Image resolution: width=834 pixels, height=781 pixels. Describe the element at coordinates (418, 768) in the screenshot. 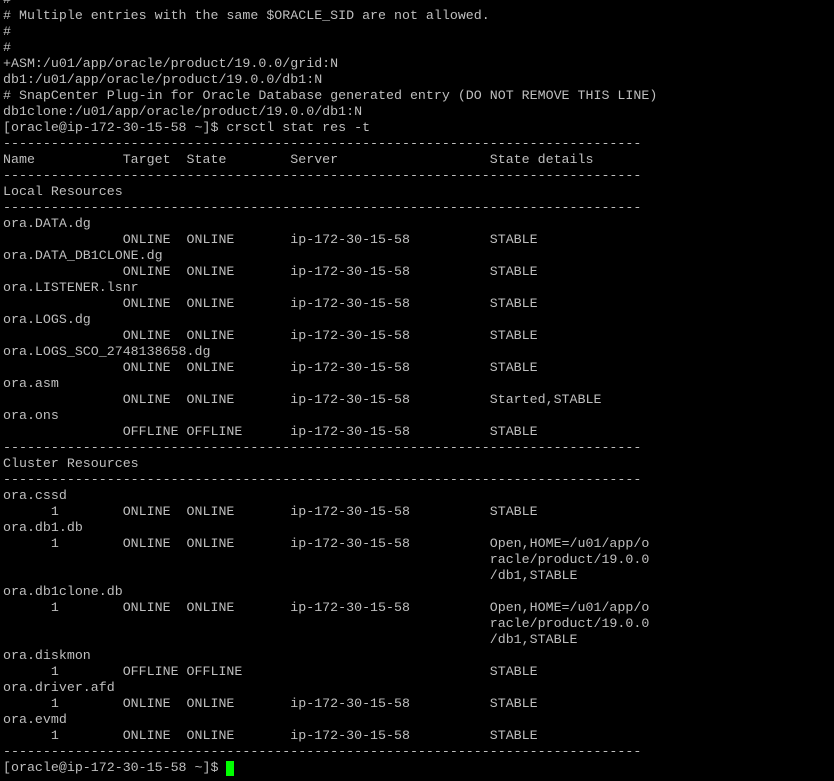

I see `terminal-prompt-line: [oracle@ip-172-30-15-58 ~]$` at that location.